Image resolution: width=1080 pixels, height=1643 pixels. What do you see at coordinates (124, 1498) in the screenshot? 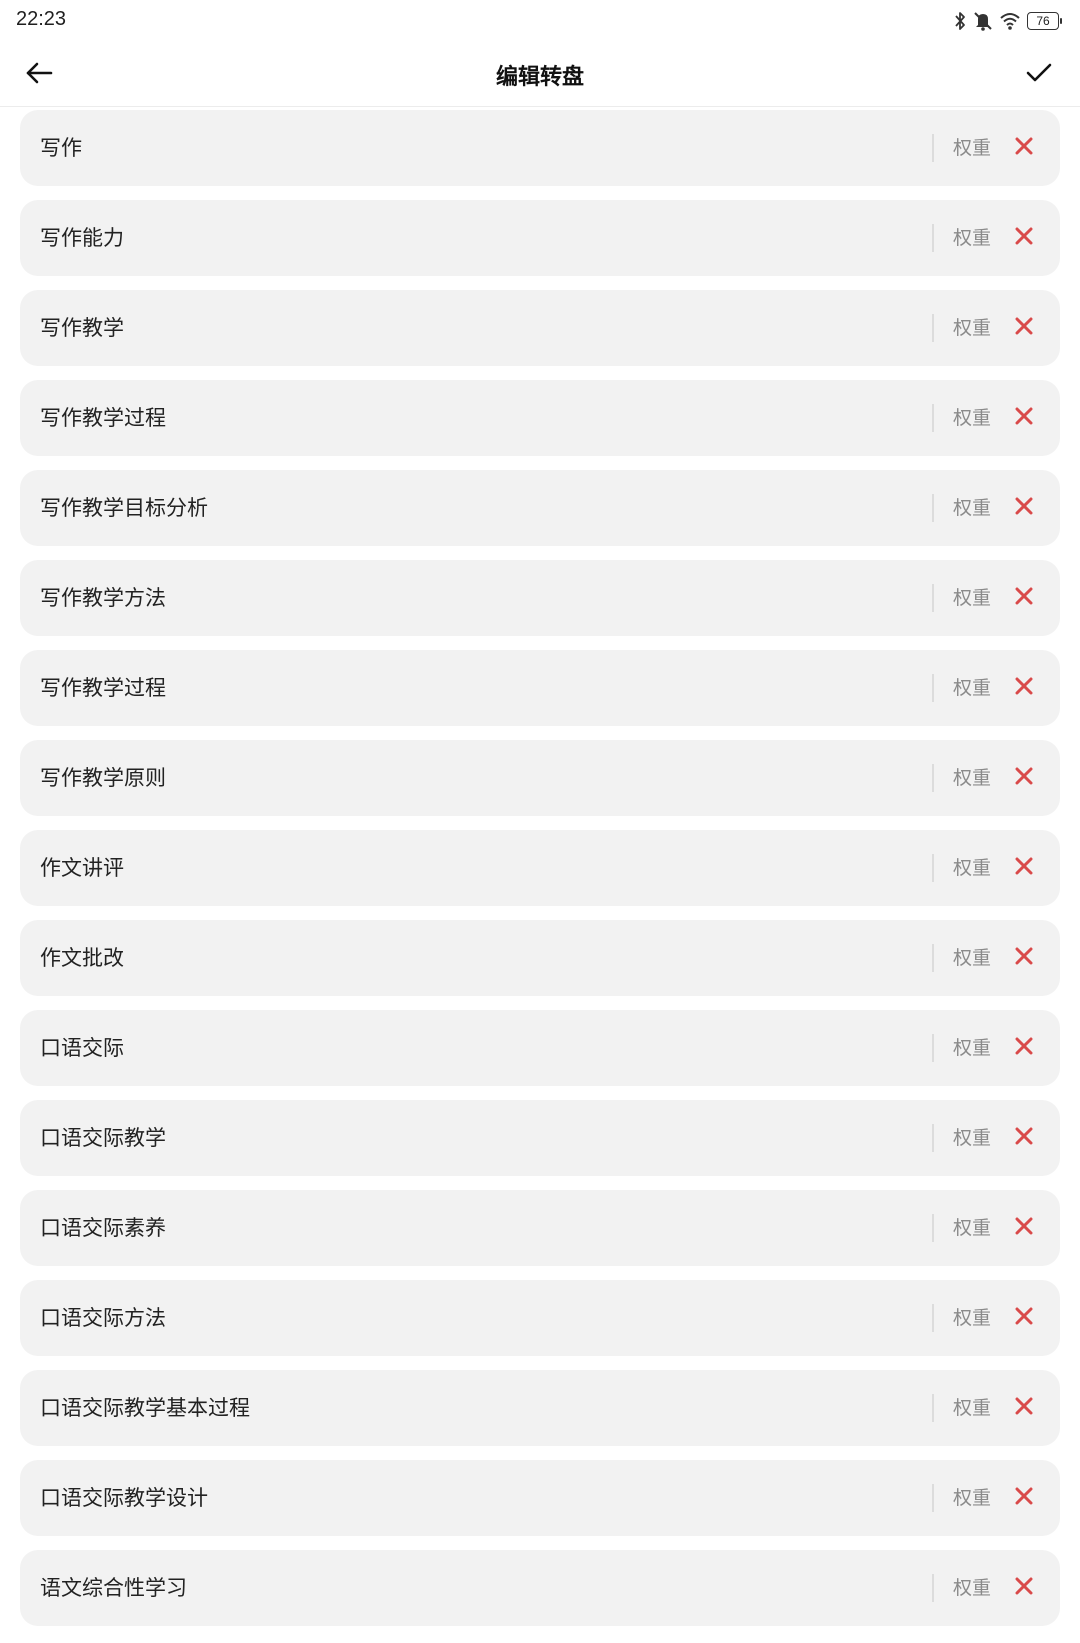
I see `option-label: 口语交际教学设计` at bounding box center [124, 1498].